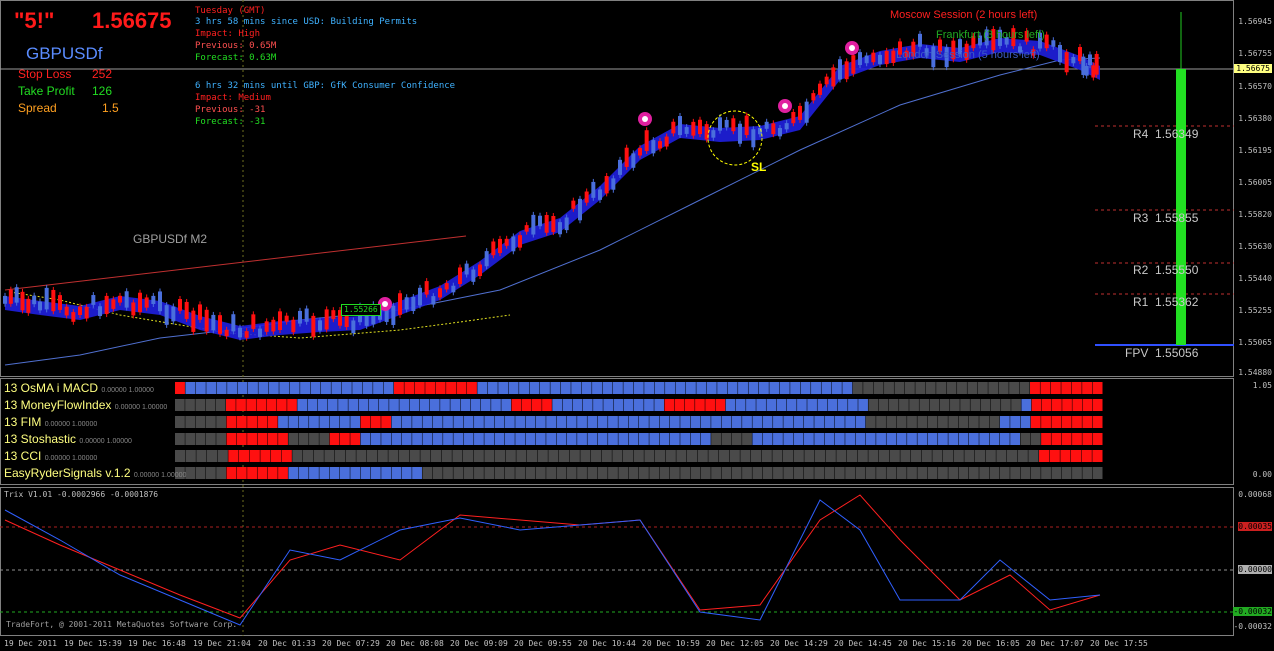  Describe the element at coordinates (479, 643) in the screenshot. I see `time-tick: 20 Dec 09:09` at that location.